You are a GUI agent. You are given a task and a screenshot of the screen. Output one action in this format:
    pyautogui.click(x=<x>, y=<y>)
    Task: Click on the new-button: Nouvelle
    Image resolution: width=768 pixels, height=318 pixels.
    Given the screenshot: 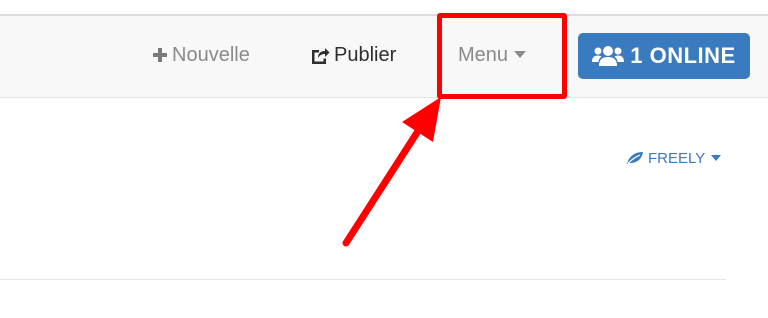 What is the action you would take?
    pyautogui.click(x=201, y=55)
    